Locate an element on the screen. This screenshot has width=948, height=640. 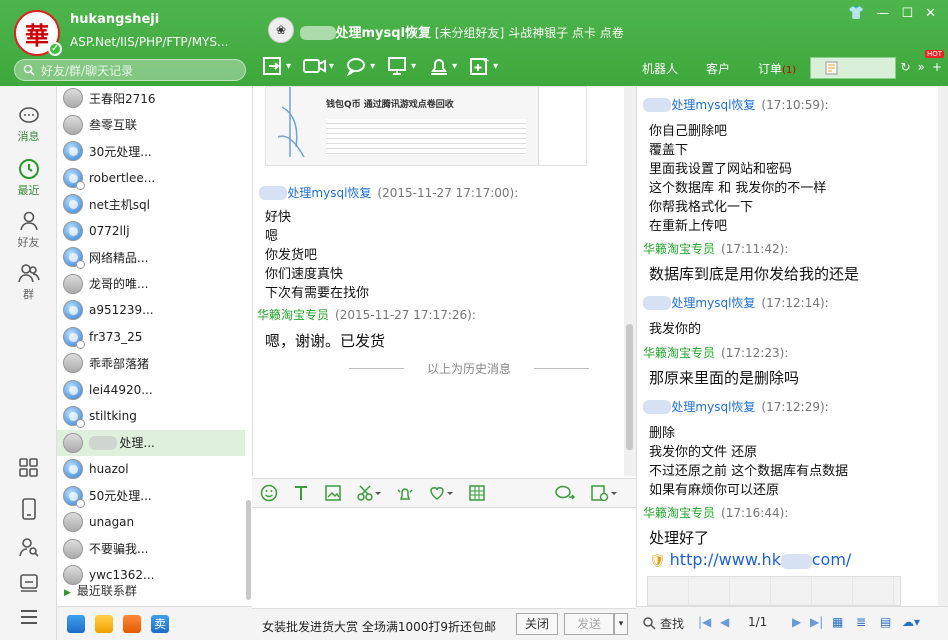
tab-customer: 客户 is located at coordinates (718, 68).